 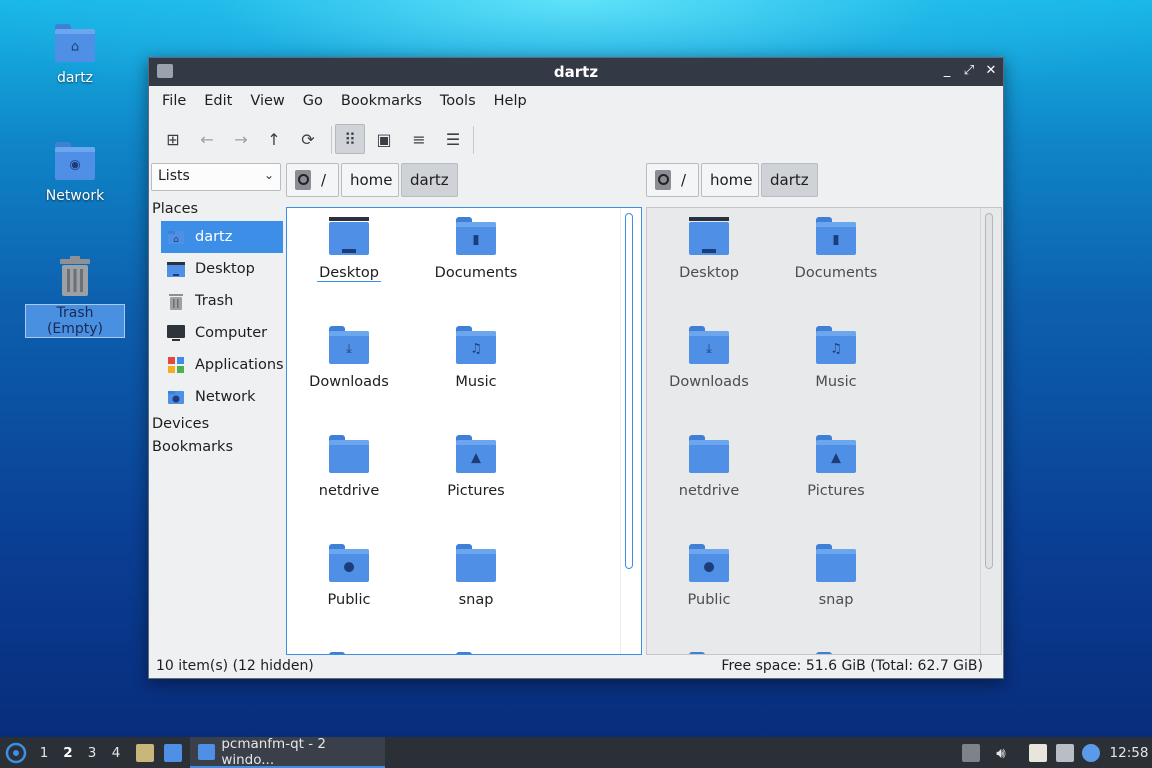 I want to click on sidebar-item-computer: Computer, so click(x=222, y=333).